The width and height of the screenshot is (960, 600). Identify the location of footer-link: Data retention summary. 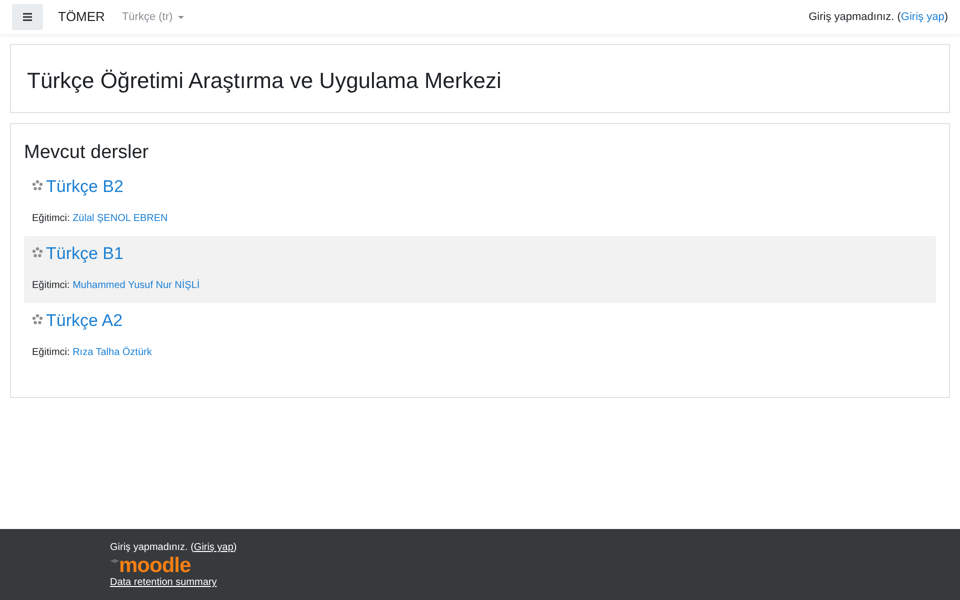
(163, 582).